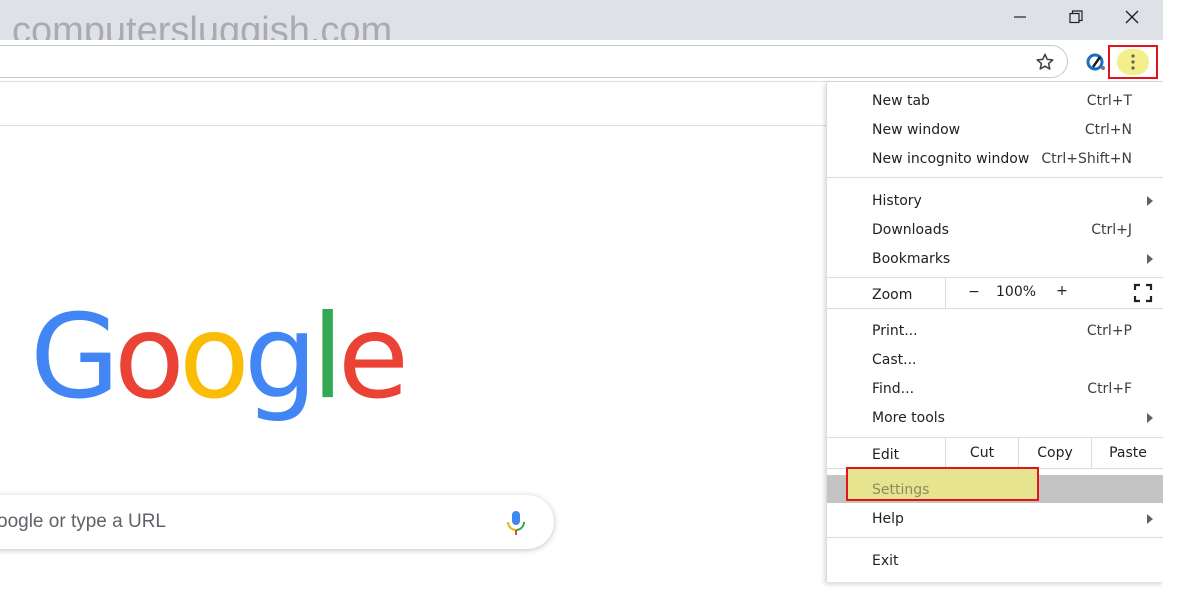 The width and height of the screenshot is (1187, 591). I want to click on search-placeholder: oogle or type a URL, so click(83, 521).